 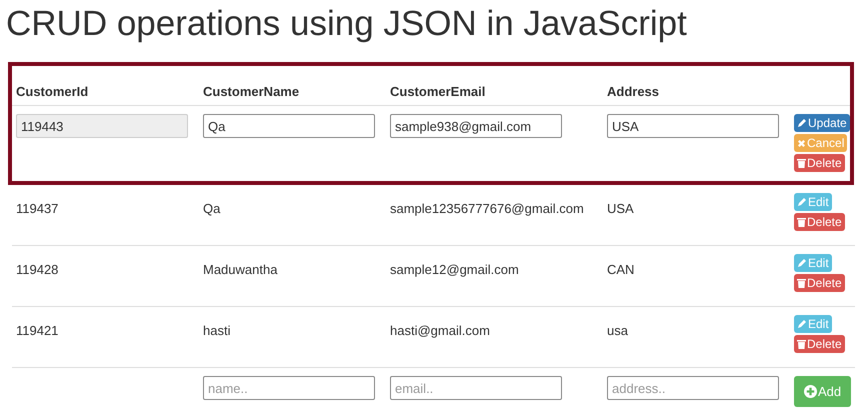 I want to click on add-button: Add, so click(x=823, y=391).